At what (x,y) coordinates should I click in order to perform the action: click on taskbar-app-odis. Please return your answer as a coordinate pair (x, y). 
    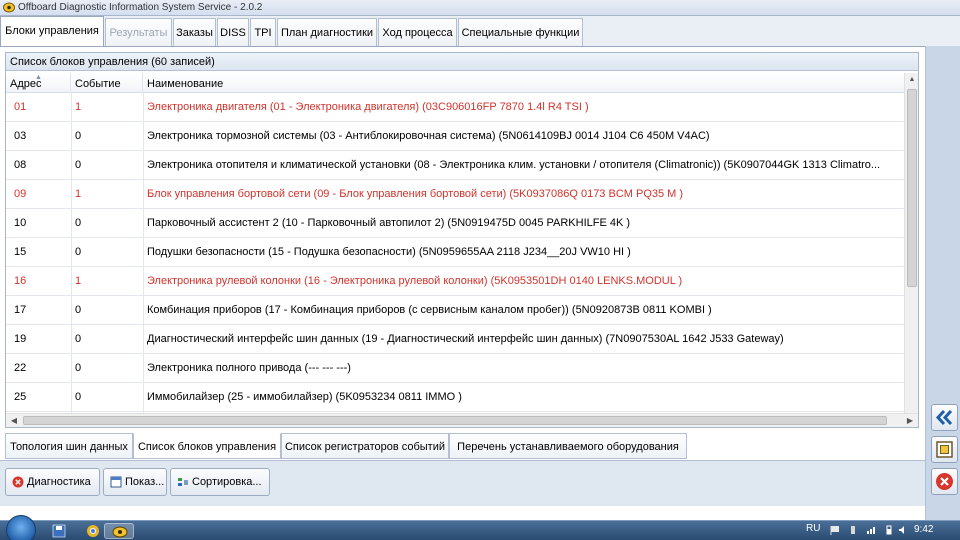
    Looking at the image, I should click on (119, 531).